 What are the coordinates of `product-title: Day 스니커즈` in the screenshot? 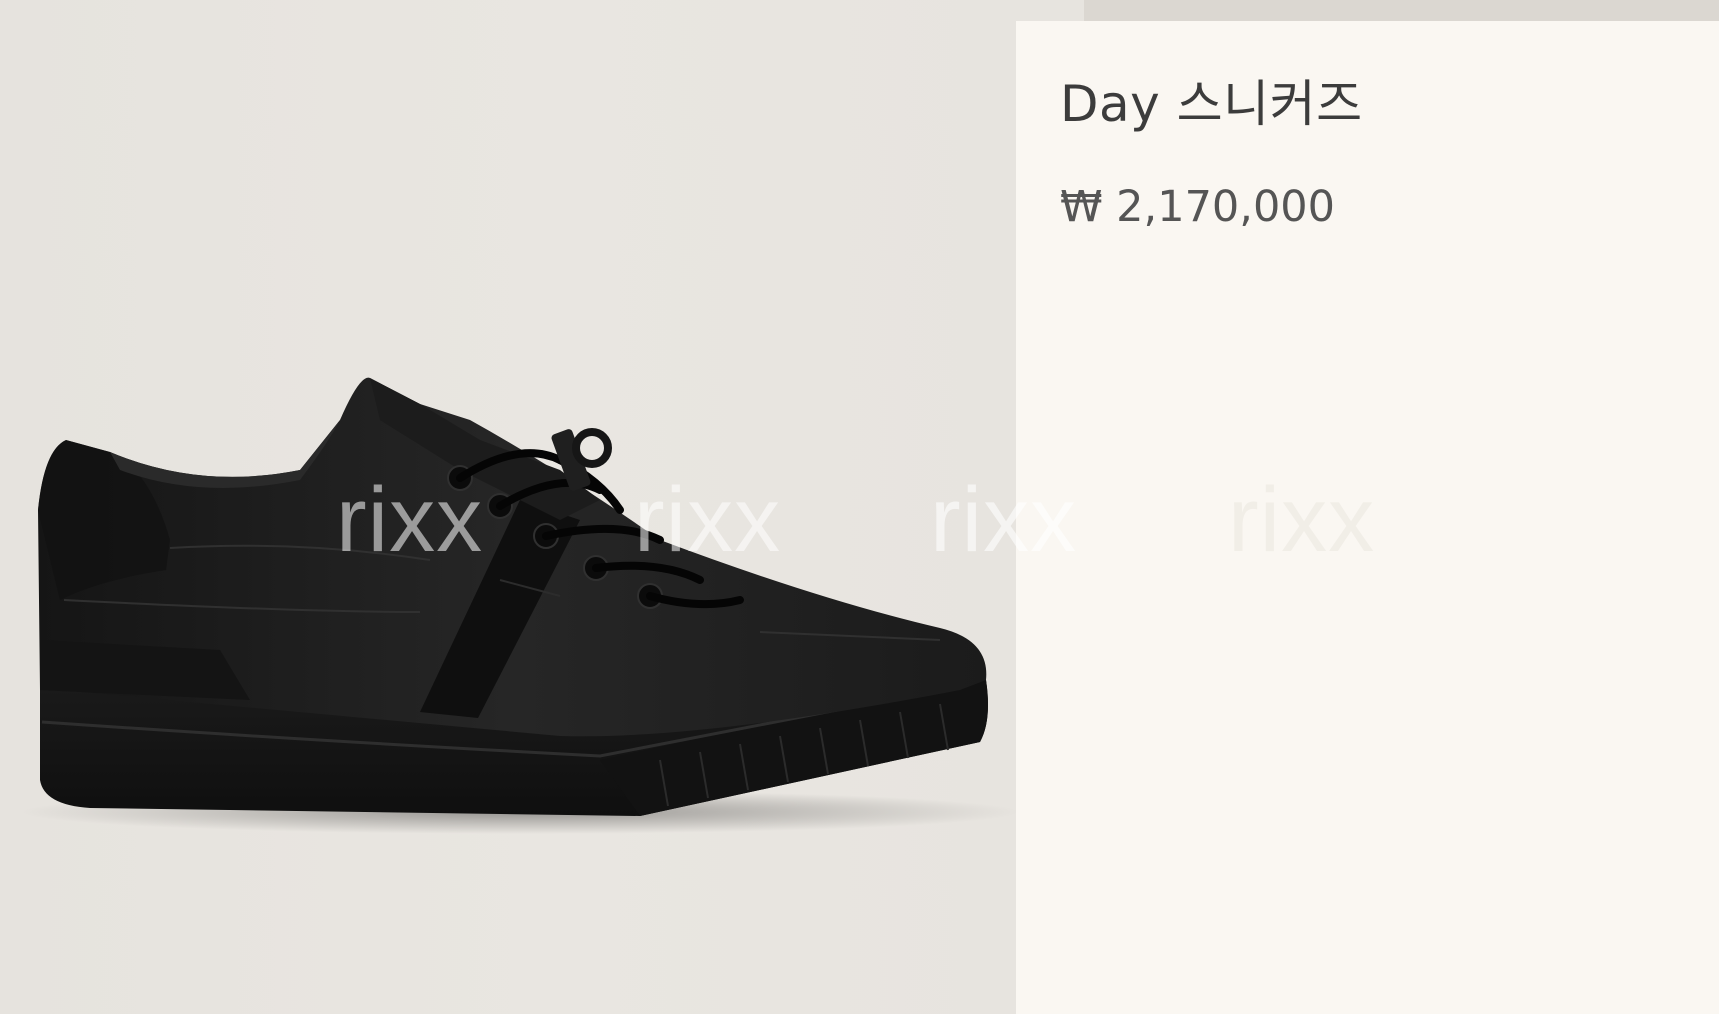 It's located at (1211, 104).